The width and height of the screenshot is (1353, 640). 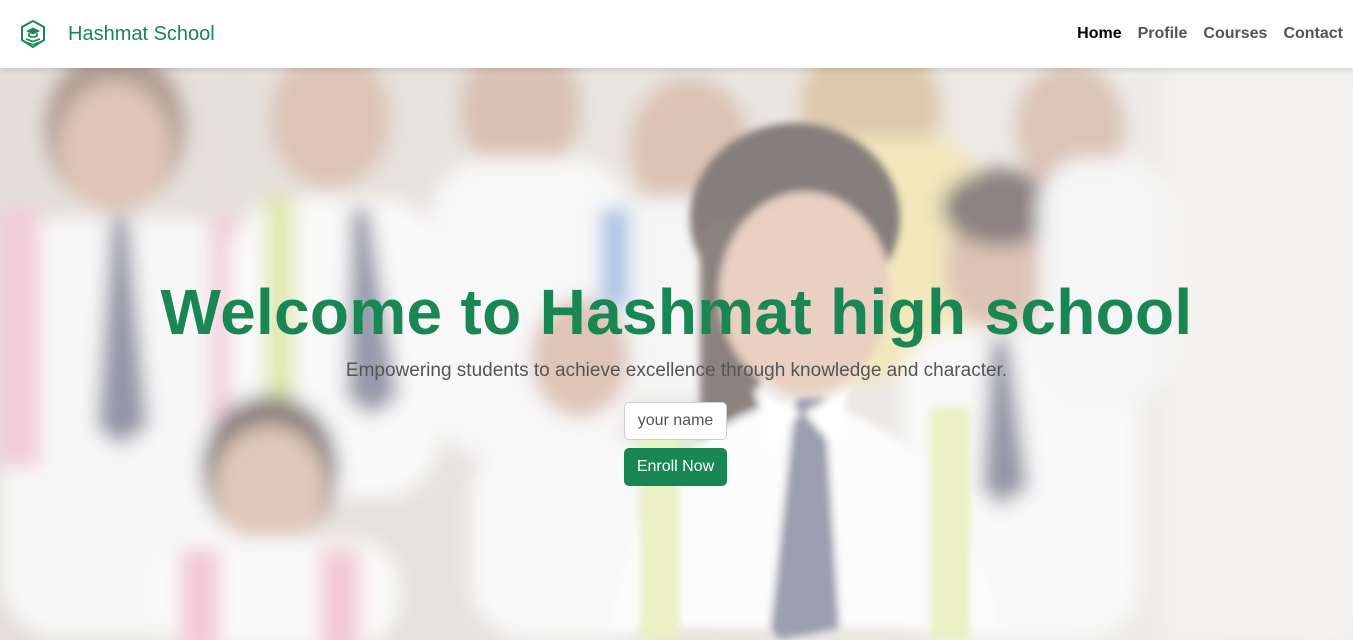 What do you see at coordinates (1099, 33) in the screenshot?
I see `nav-link-home: Home` at bounding box center [1099, 33].